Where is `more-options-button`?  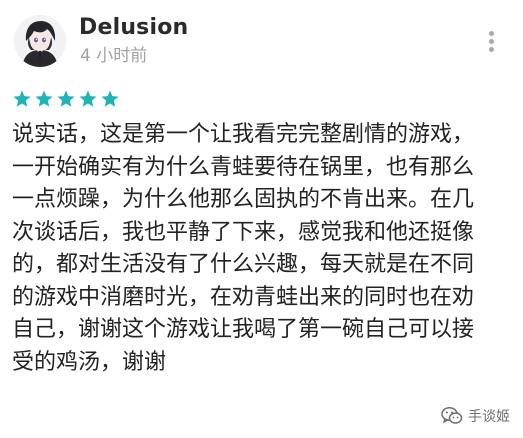
more-options-button is located at coordinates (491, 41).